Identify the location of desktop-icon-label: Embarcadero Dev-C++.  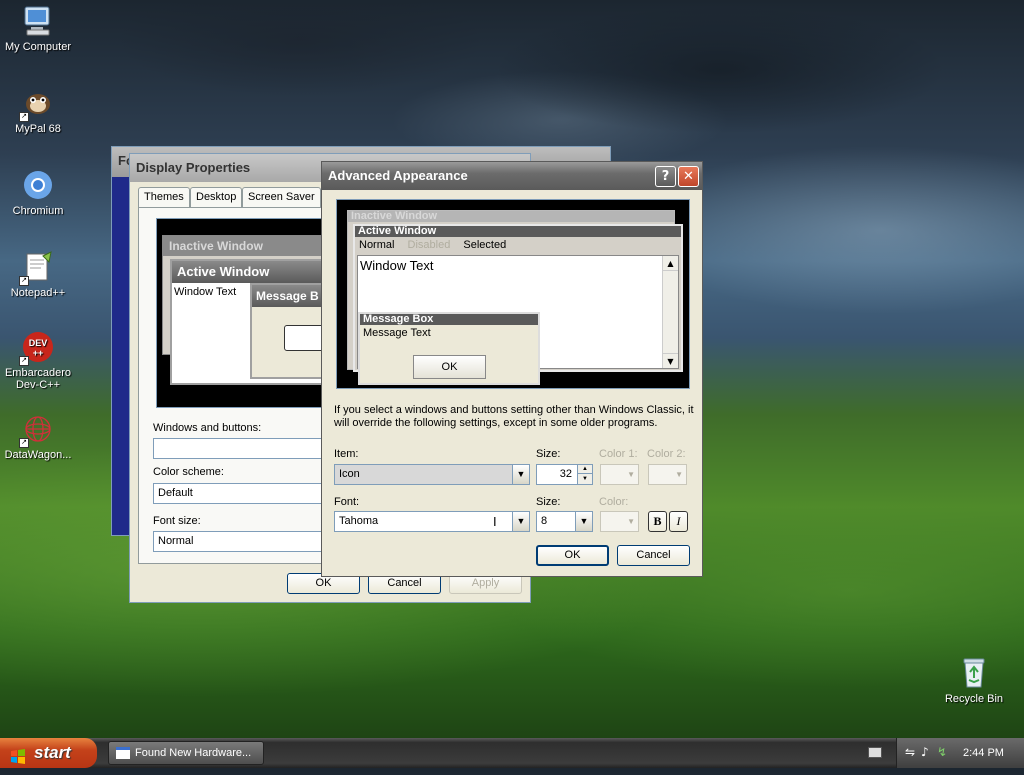
(38, 379).